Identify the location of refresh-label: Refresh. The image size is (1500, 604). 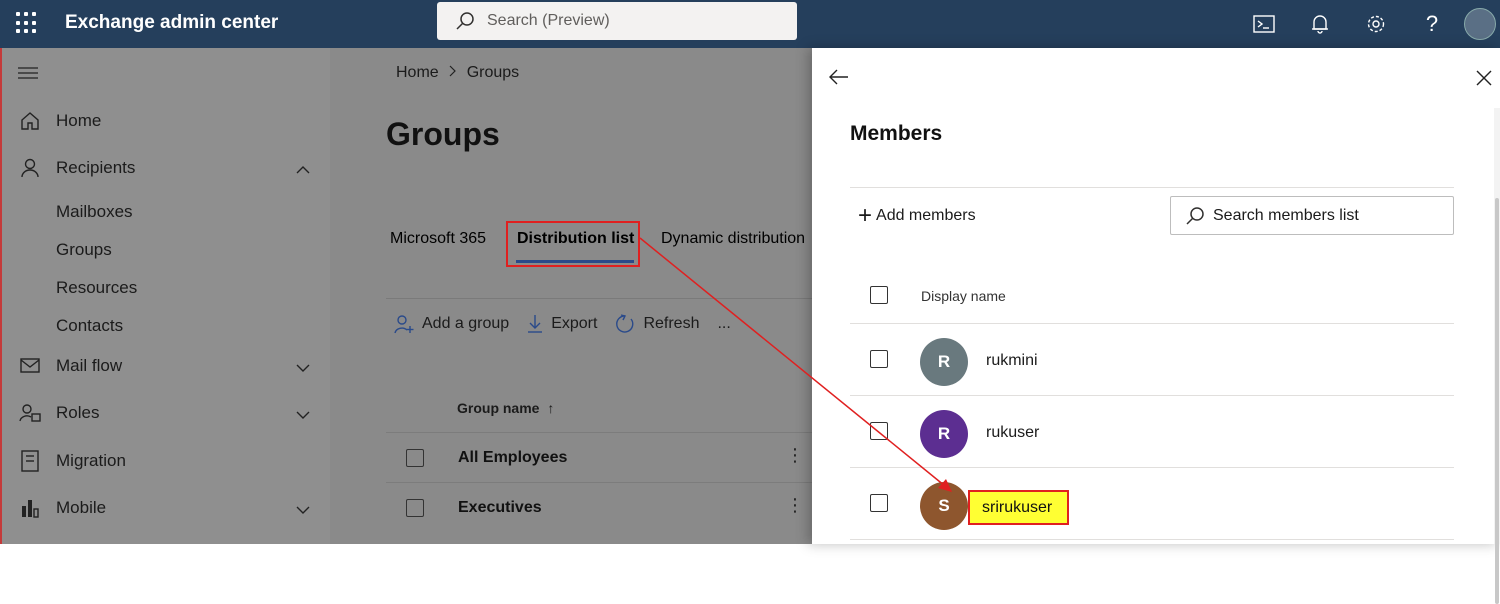
(671, 323).